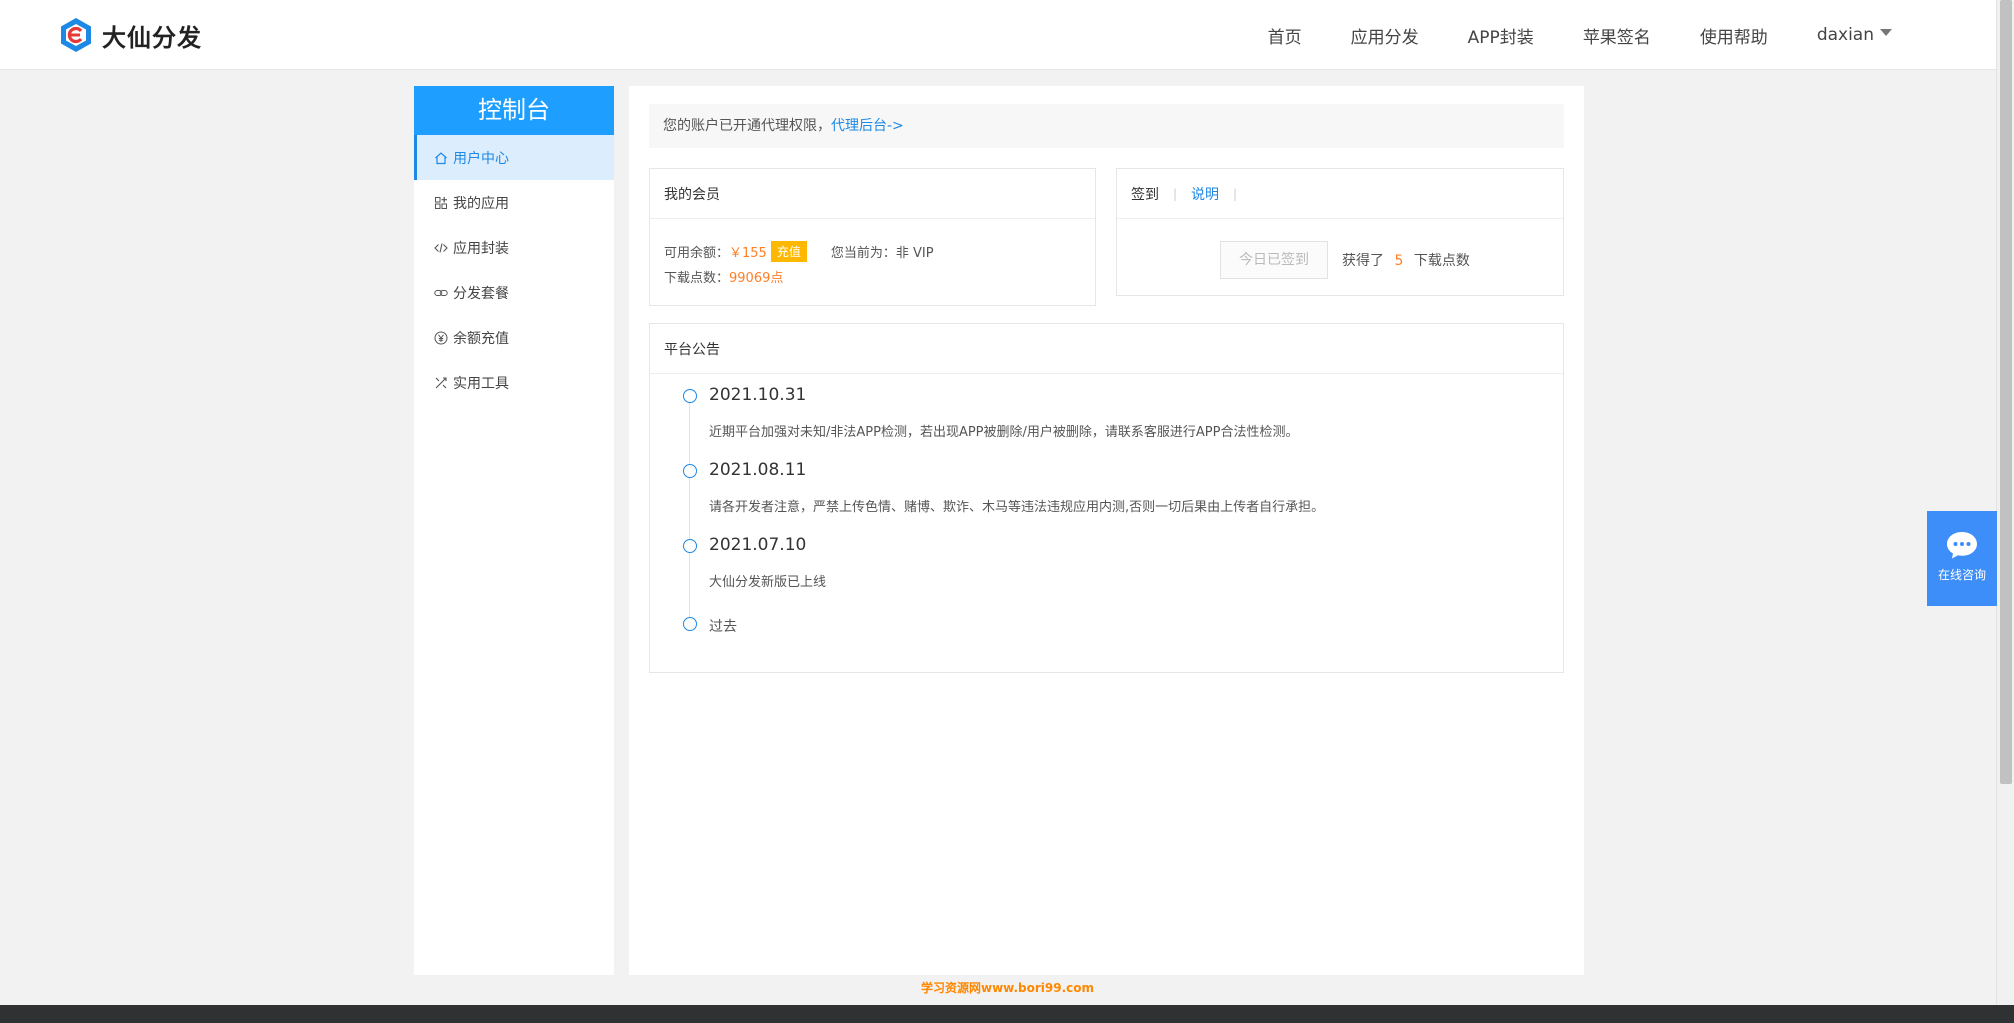 This screenshot has height=1023, width=2014. I want to click on brand-logo: 大仙分发, so click(131, 35).